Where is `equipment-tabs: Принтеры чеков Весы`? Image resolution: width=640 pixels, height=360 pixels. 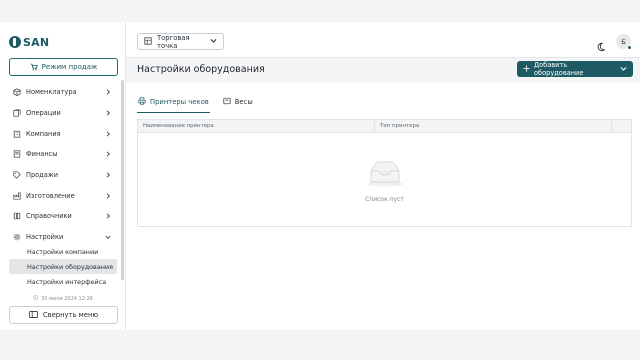 equipment-tabs: Принтеры чеков Весы is located at coordinates (195, 102).